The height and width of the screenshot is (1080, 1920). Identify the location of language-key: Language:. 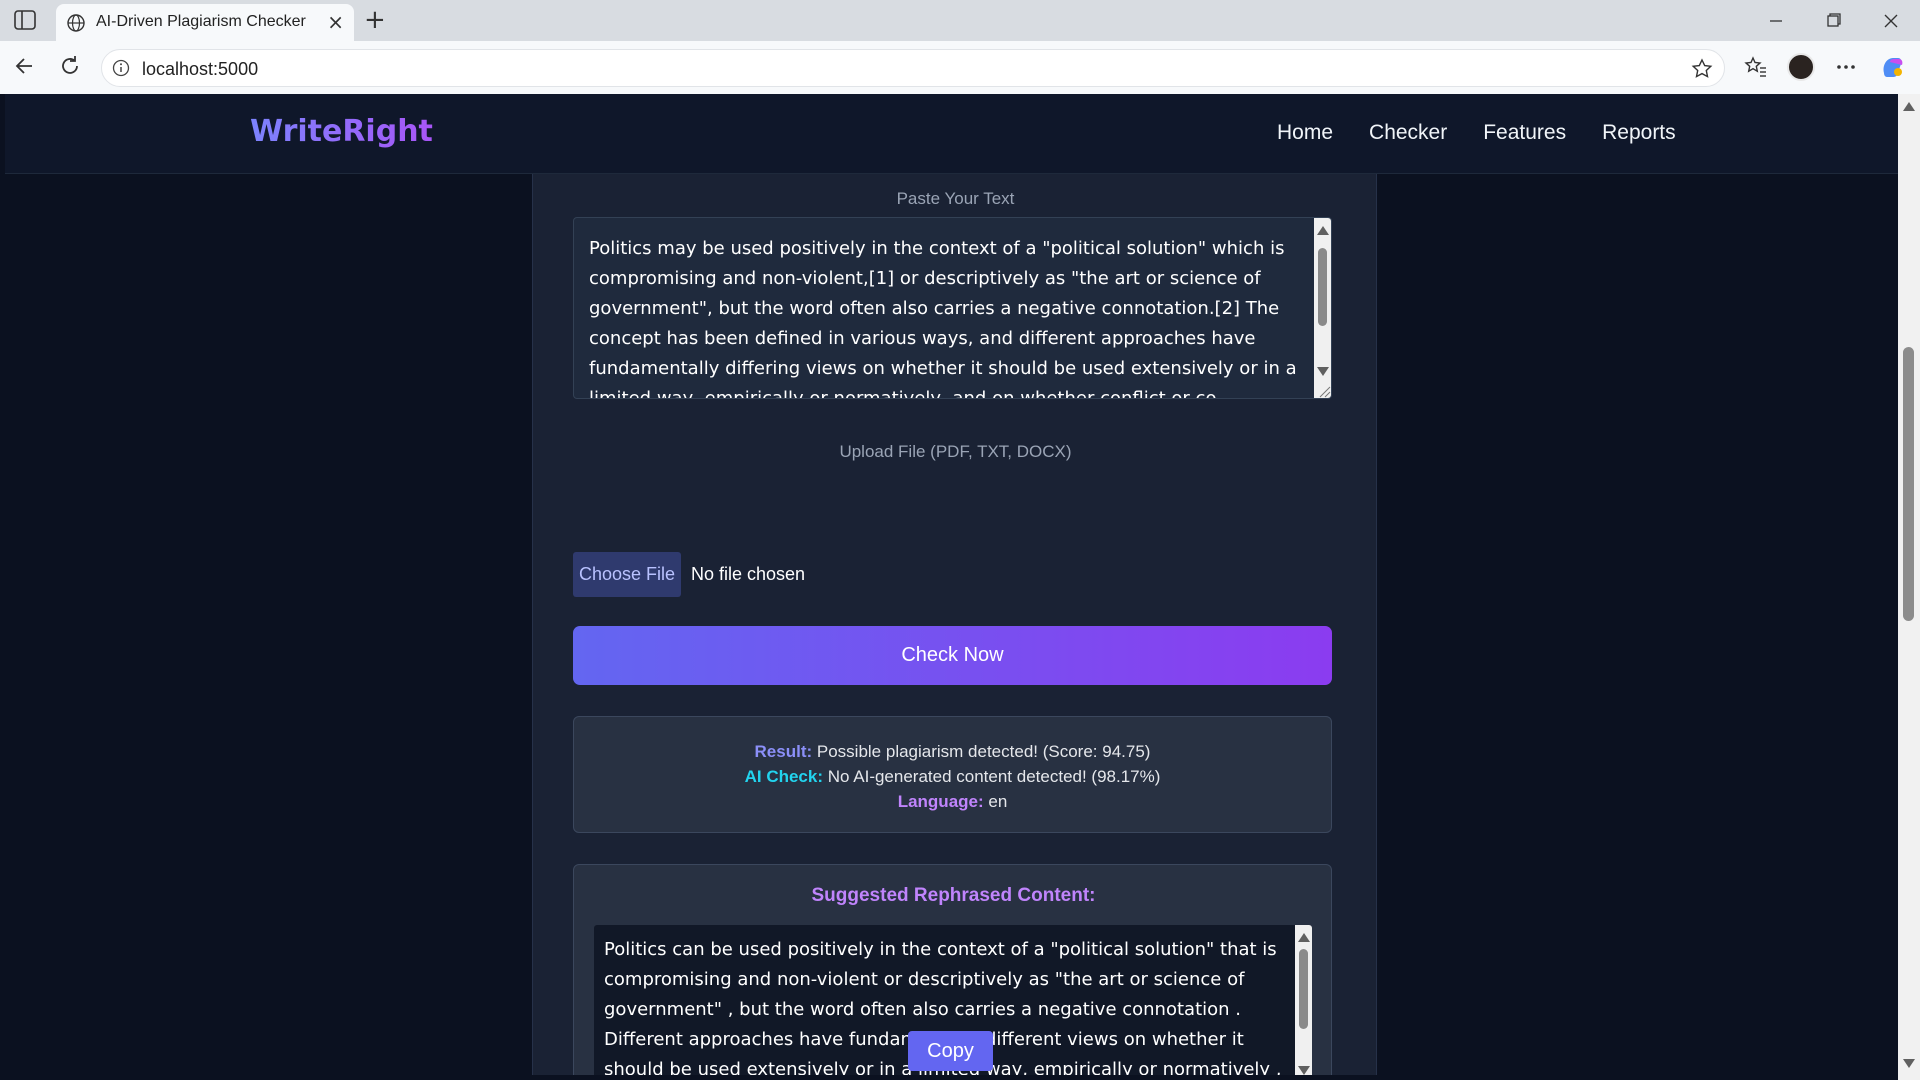
(940, 801).